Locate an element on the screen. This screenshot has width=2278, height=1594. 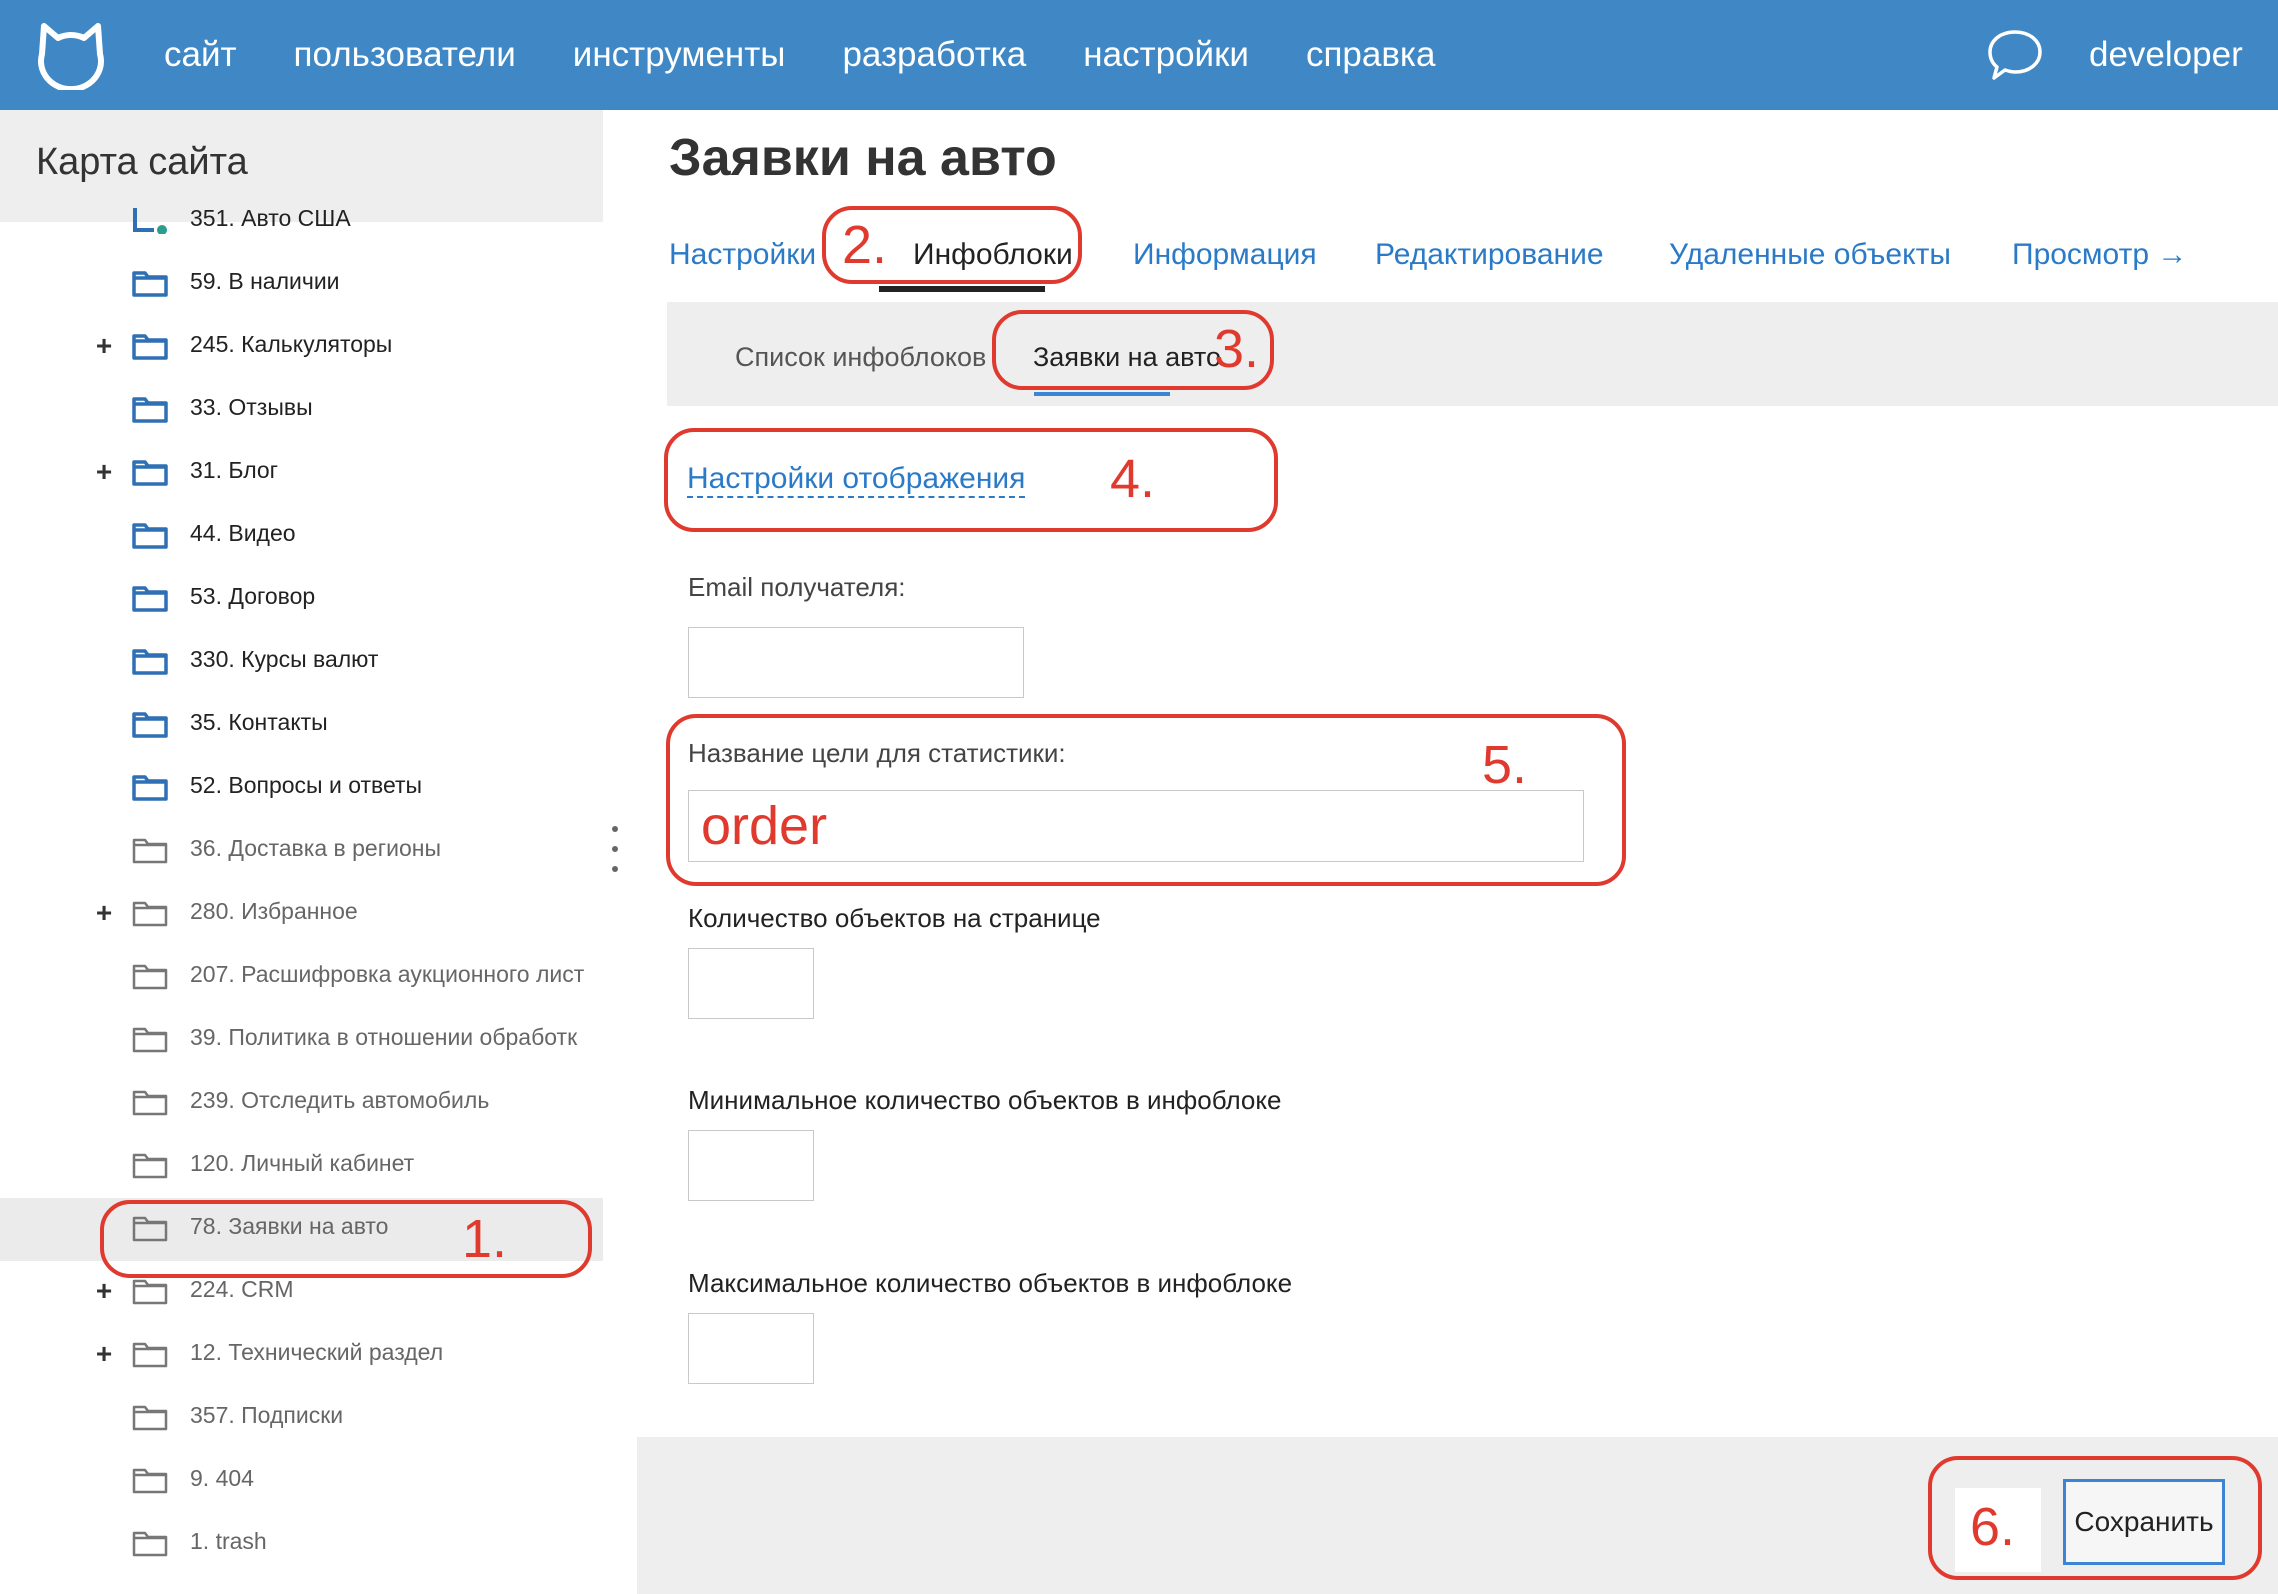
sitemap-item-label: 53. Договор is located at coordinates (253, 596).